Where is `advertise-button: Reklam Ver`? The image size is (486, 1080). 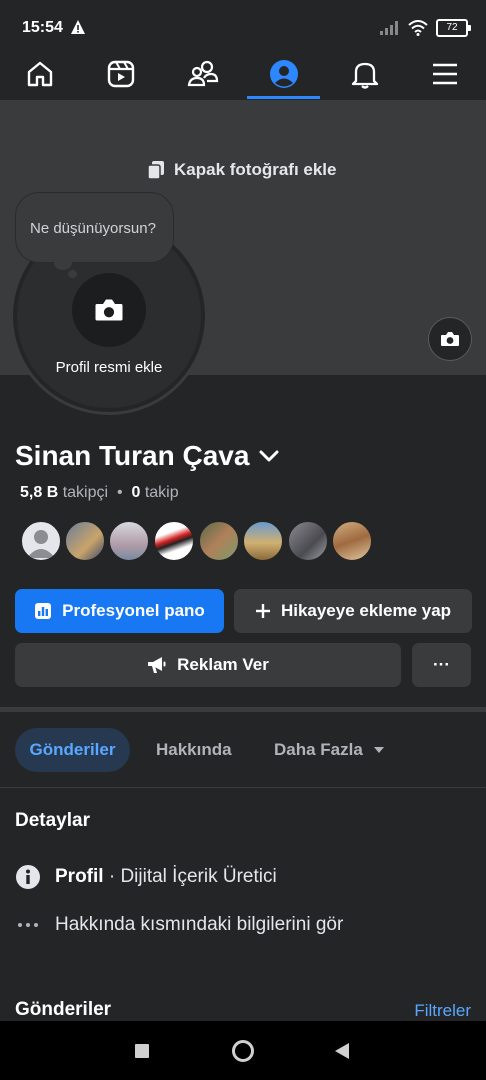 advertise-button: Reklam Ver is located at coordinates (208, 665).